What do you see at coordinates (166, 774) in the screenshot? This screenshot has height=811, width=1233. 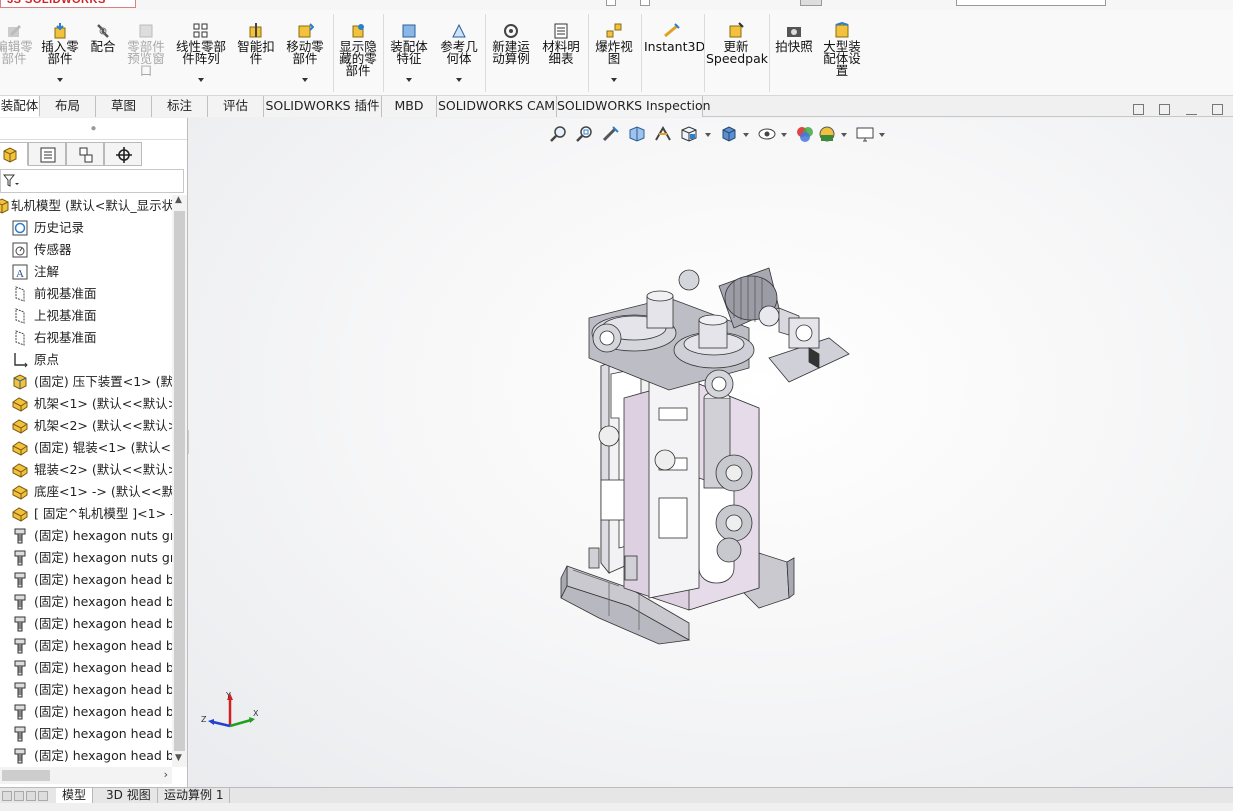 I see `scroll-right-icon: ›` at bounding box center [166, 774].